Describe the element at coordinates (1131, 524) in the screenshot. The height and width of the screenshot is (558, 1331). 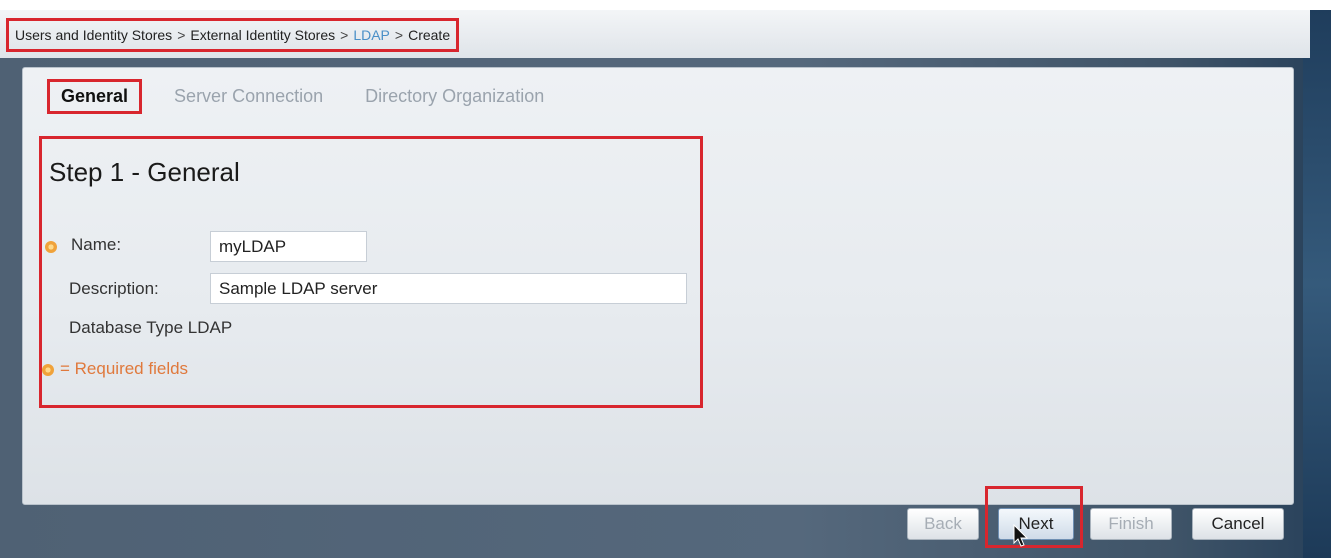
I see `finish-button: Finish` at that location.